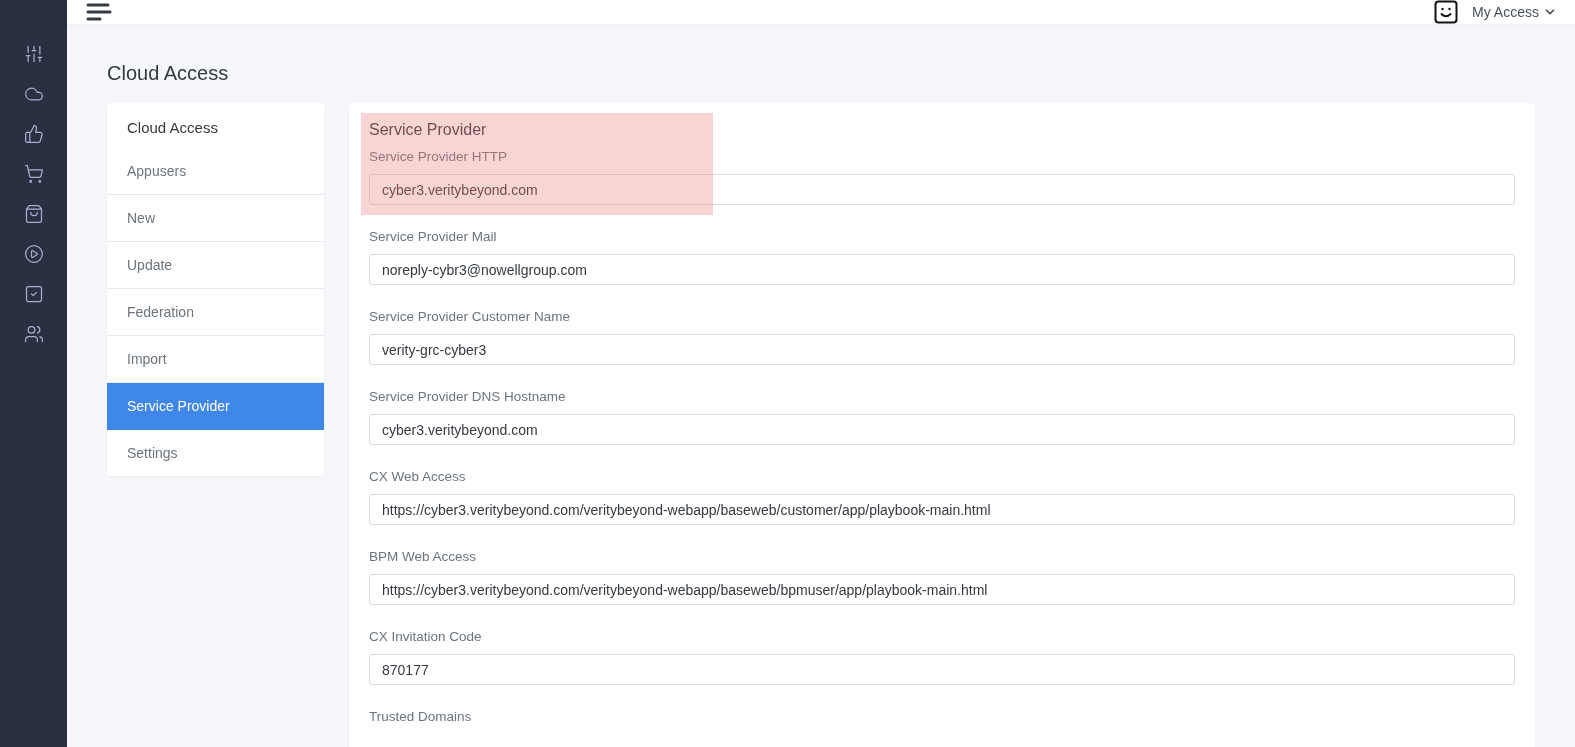 The width and height of the screenshot is (1575, 747). What do you see at coordinates (418, 476) in the screenshot?
I see `field-label: CX Web Access` at bounding box center [418, 476].